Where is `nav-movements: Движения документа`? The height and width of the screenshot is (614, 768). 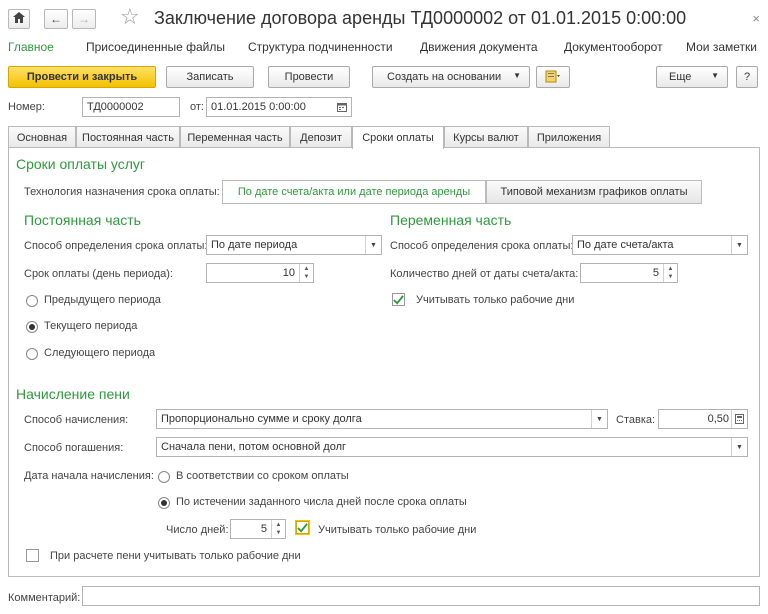
nav-movements: Движения документа is located at coordinates (479, 47).